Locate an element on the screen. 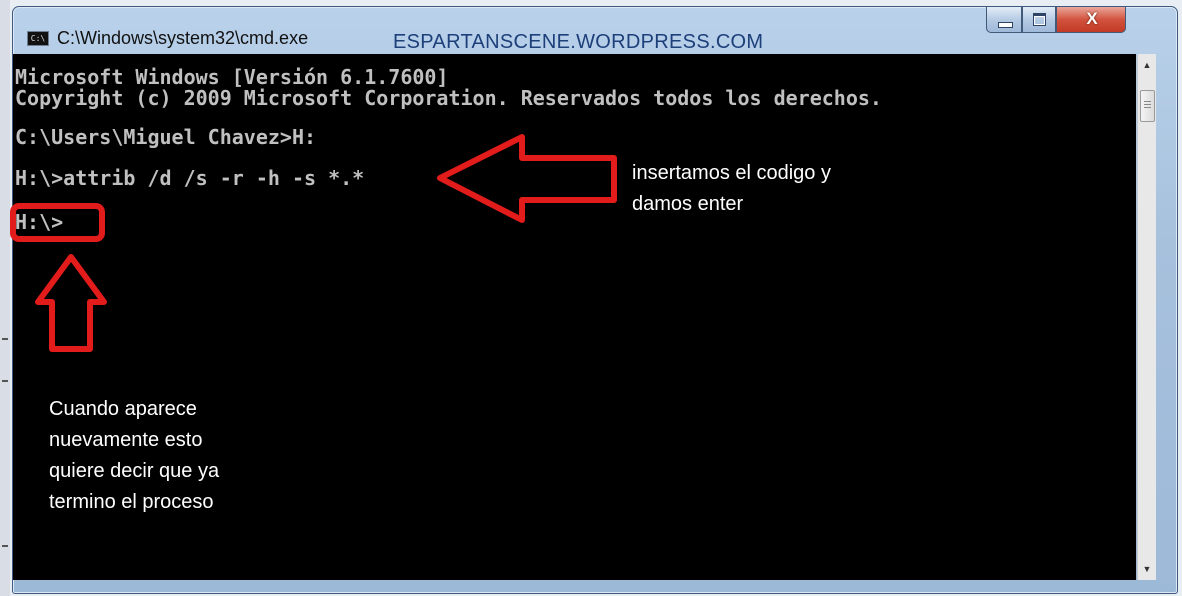  left-arrow-marker is located at coordinates (527, 178).